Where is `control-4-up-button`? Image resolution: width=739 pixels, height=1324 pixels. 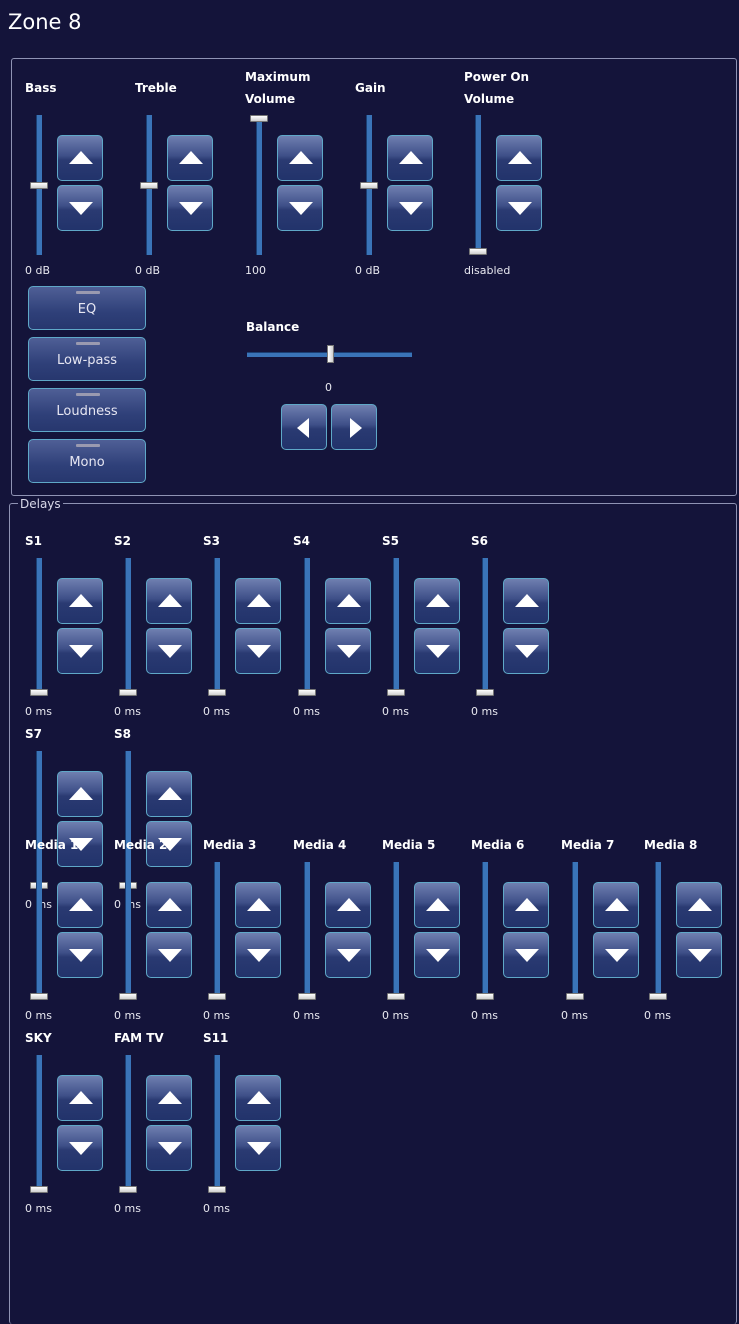
control-4-up-button is located at coordinates (519, 158).